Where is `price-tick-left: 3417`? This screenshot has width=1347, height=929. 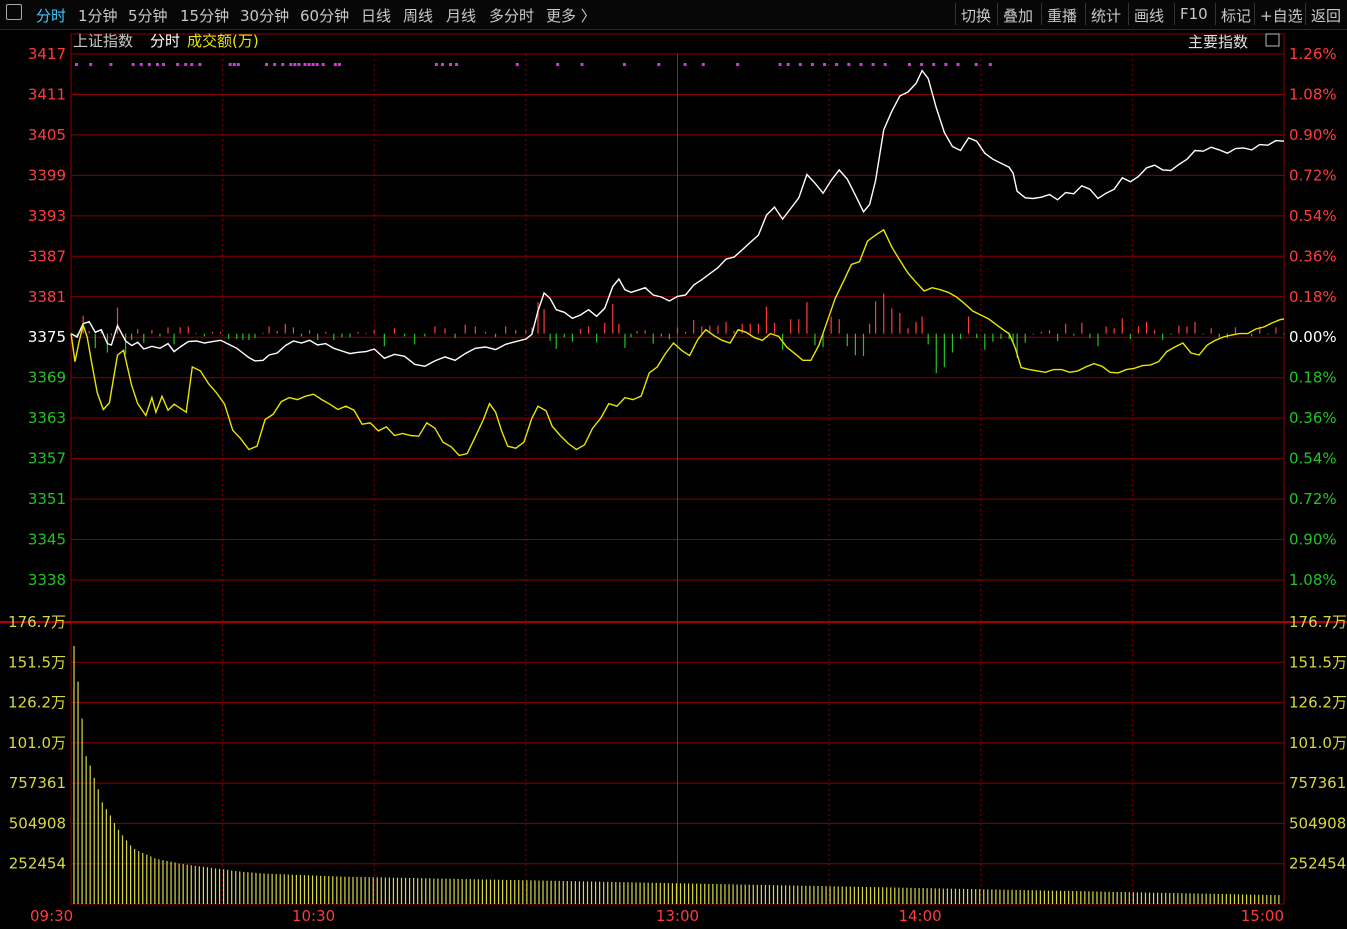
price-tick-left: 3417 is located at coordinates (47, 54).